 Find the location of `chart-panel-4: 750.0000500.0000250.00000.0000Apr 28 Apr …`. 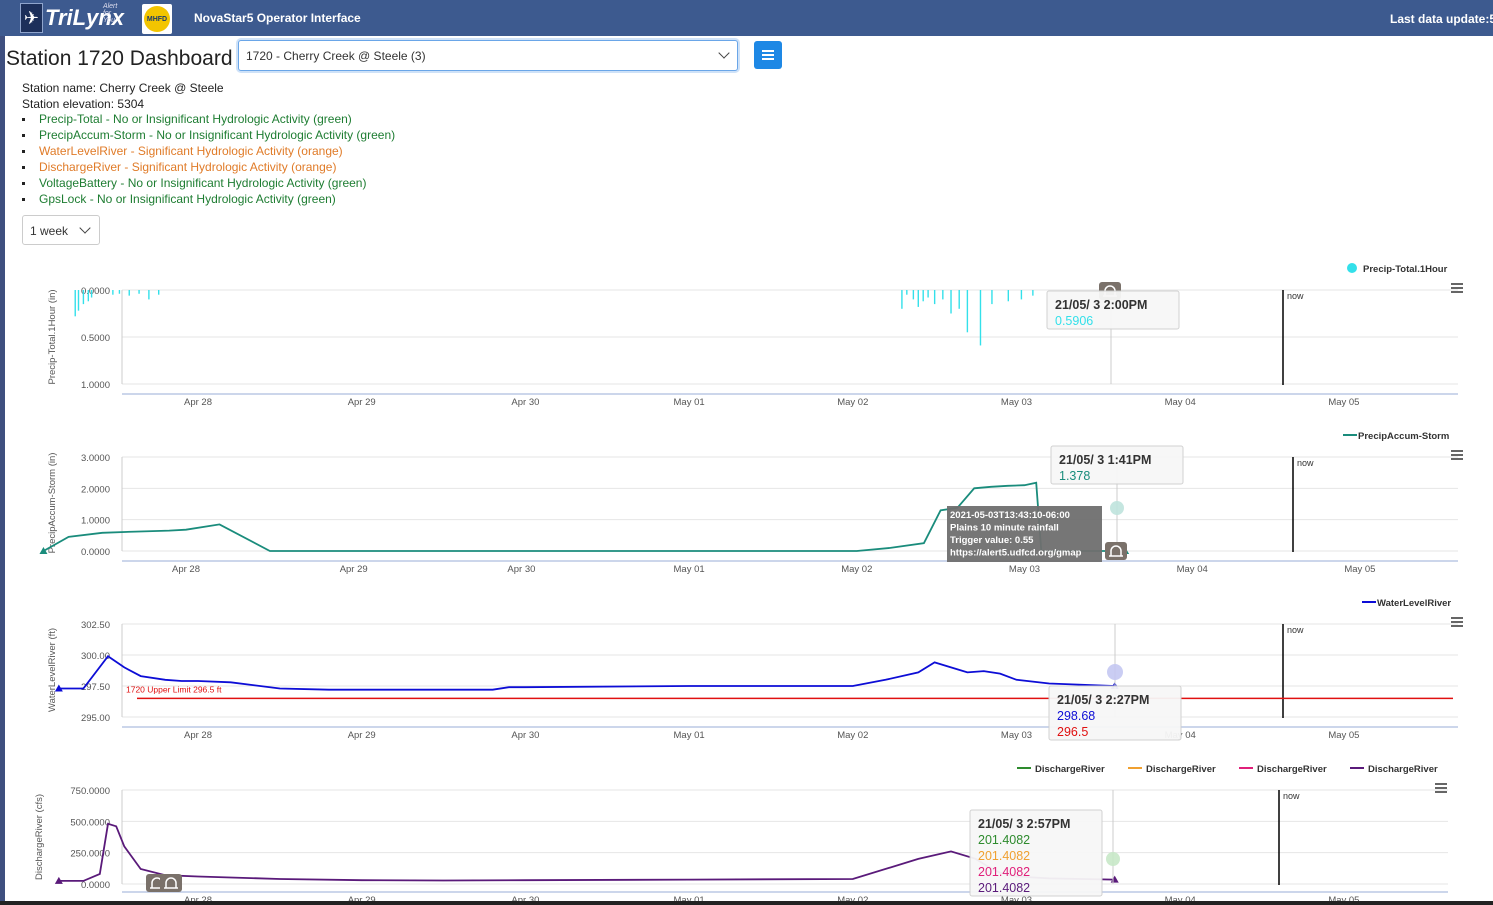

chart-panel-4: 750.0000500.0000250.00000.0000Apr 28 Apr … is located at coordinates (741, 834).